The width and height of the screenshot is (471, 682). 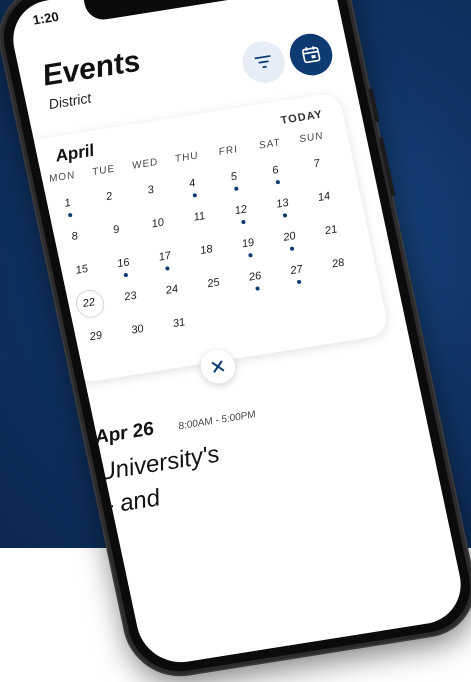 I want to click on calendar-day-30: 30, so click(x=137, y=330).